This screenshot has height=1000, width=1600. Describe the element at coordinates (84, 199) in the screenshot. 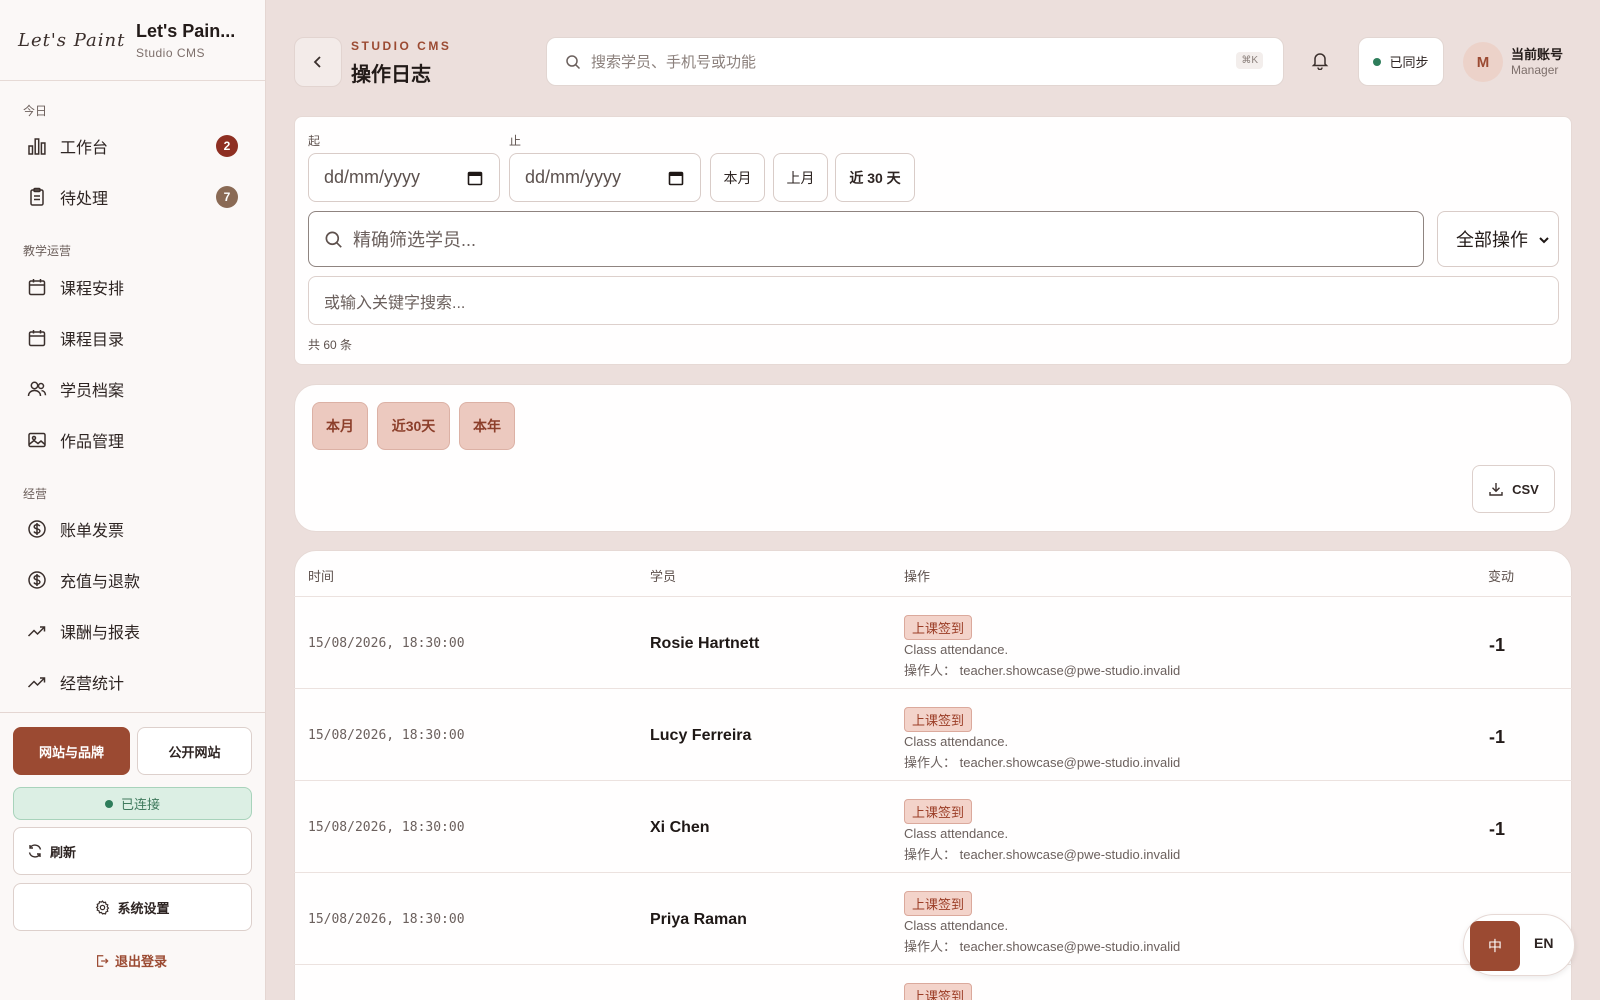

I see `sidebar-item-label: 待处理` at that location.